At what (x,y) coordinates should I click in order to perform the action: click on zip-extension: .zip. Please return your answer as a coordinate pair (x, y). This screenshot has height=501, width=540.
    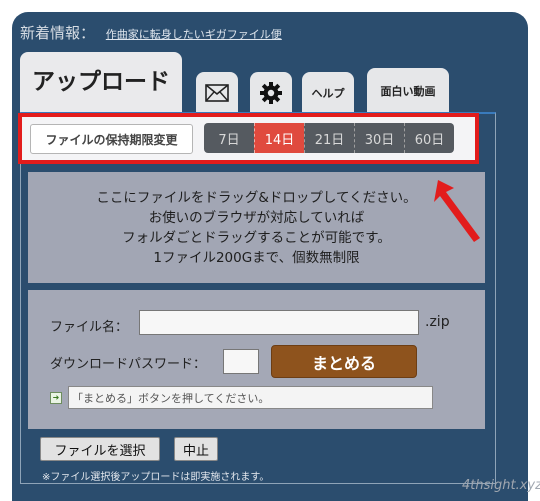
    Looking at the image, I should click on (437, 322).